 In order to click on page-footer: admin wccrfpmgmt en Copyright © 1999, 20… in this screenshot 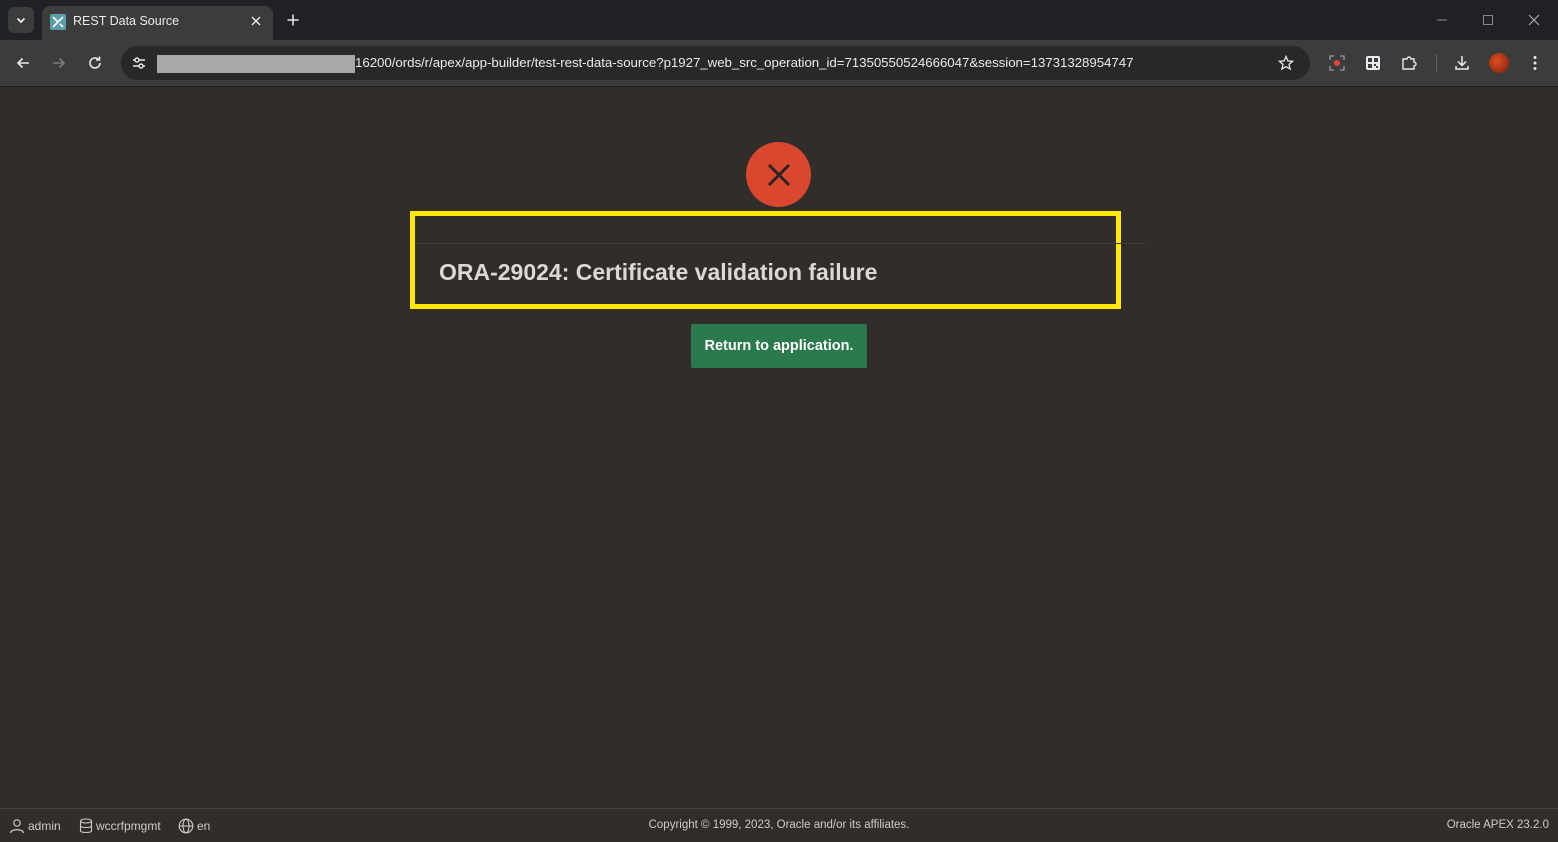, I will do `click(779, 825)`.